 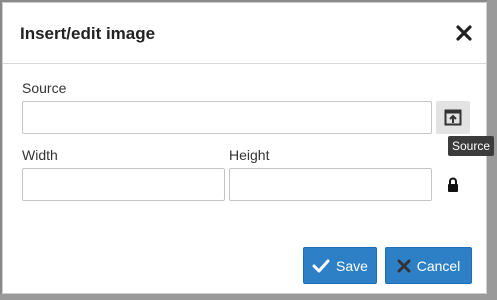 I want to click on save-button: Save, so click(x=340, y=265).